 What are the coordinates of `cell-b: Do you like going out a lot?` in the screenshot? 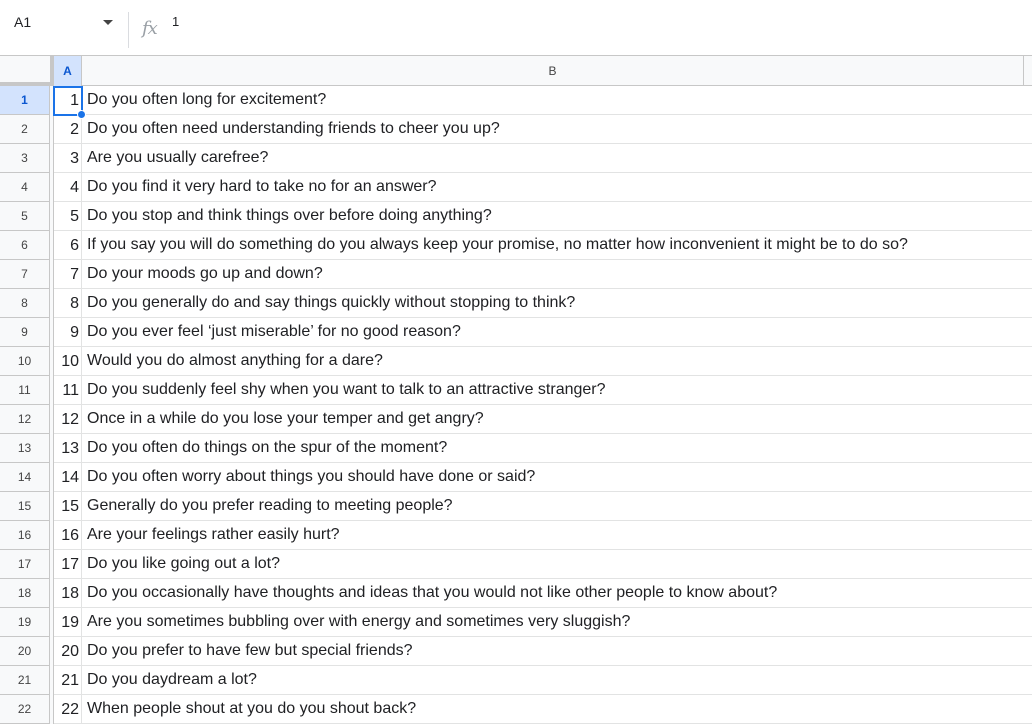 It's located at (557, 564).